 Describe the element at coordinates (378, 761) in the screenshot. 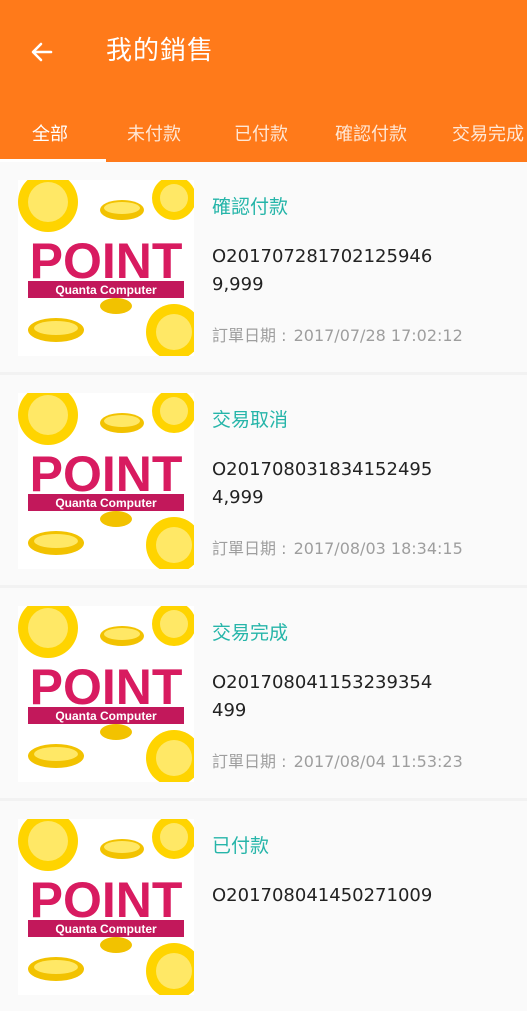

I see `order-date-value: 2017/08/04 11:53:23` at that location.